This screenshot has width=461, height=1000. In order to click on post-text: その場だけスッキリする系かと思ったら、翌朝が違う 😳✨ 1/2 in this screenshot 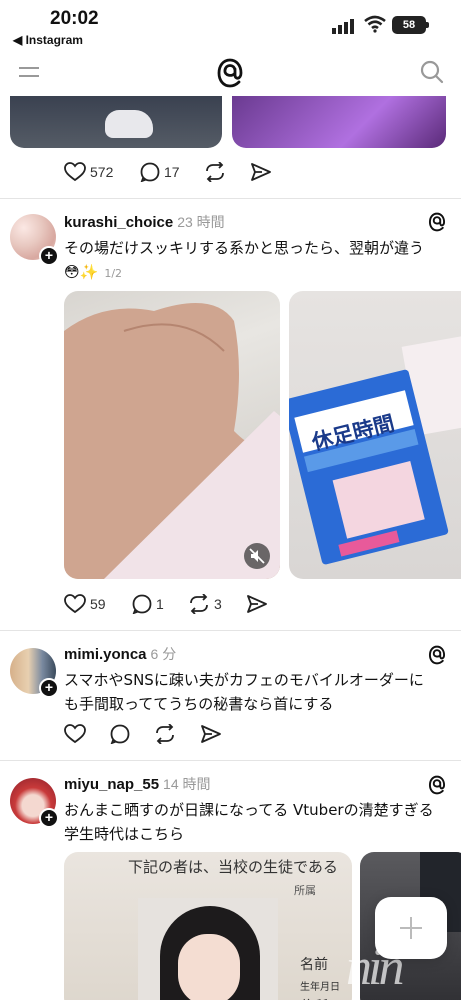, I will do `click(254, 261)`.